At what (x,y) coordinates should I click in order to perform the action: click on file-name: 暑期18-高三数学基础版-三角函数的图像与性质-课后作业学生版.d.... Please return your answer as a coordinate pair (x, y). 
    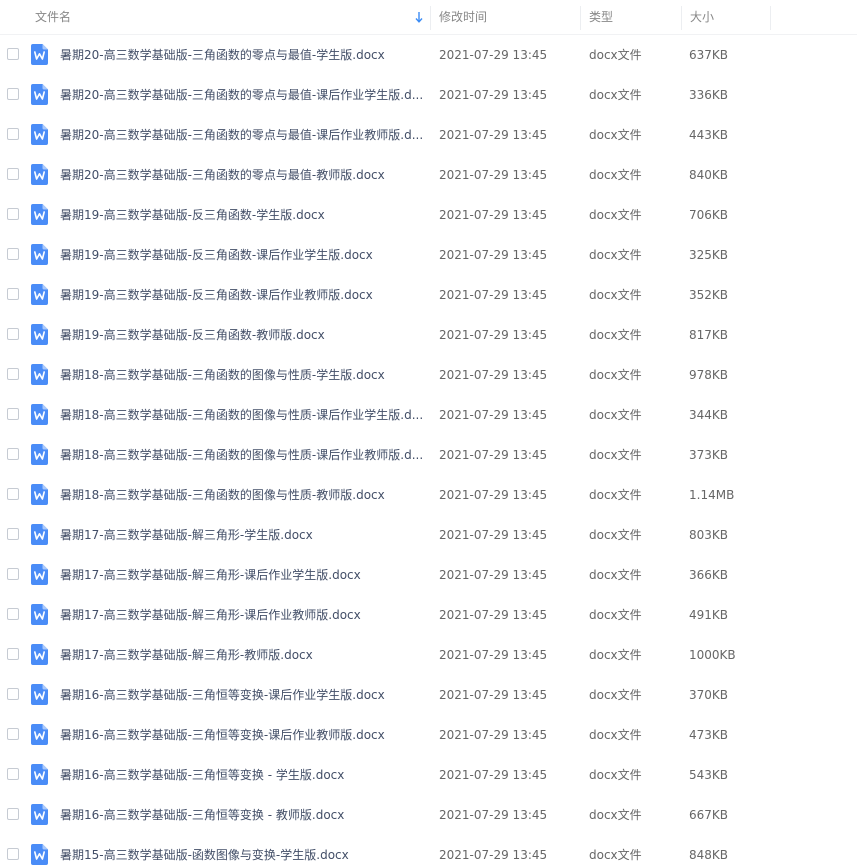
    Looking at the image, I should click on (242, 415).